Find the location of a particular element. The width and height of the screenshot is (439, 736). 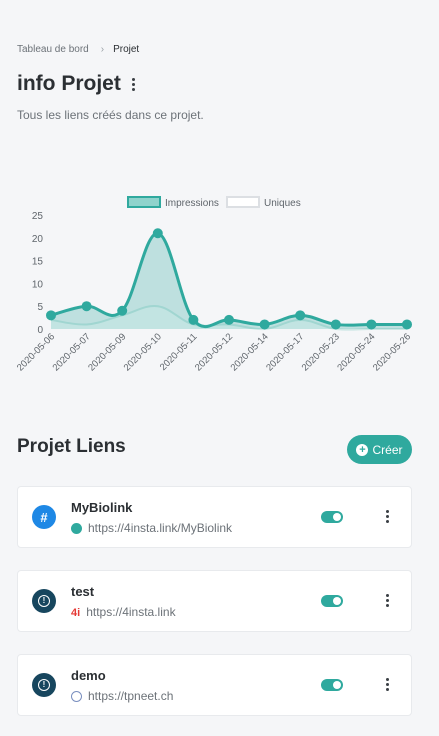

page-title: info Projet is located at coordinates (76, 84).